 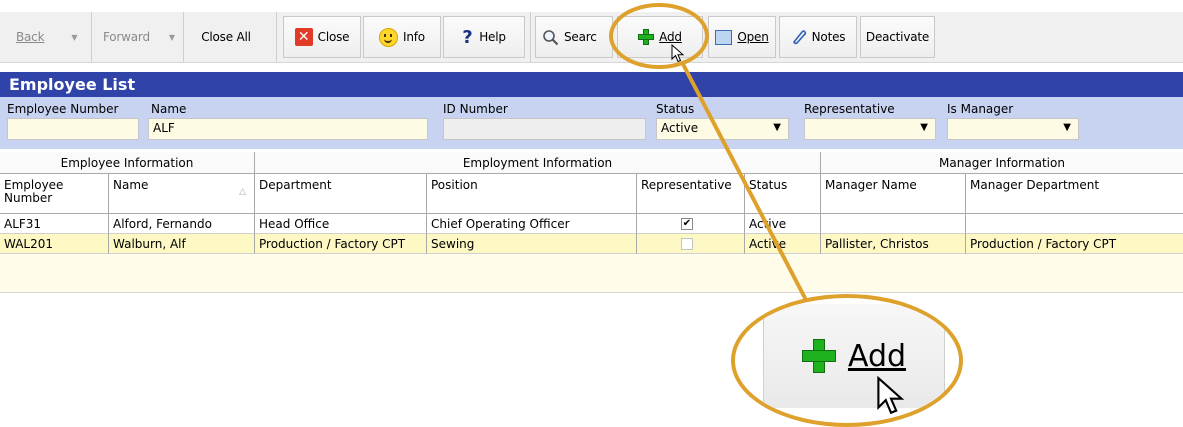 I want to click on cell-representative: ✔, so click(x=691, y=224).